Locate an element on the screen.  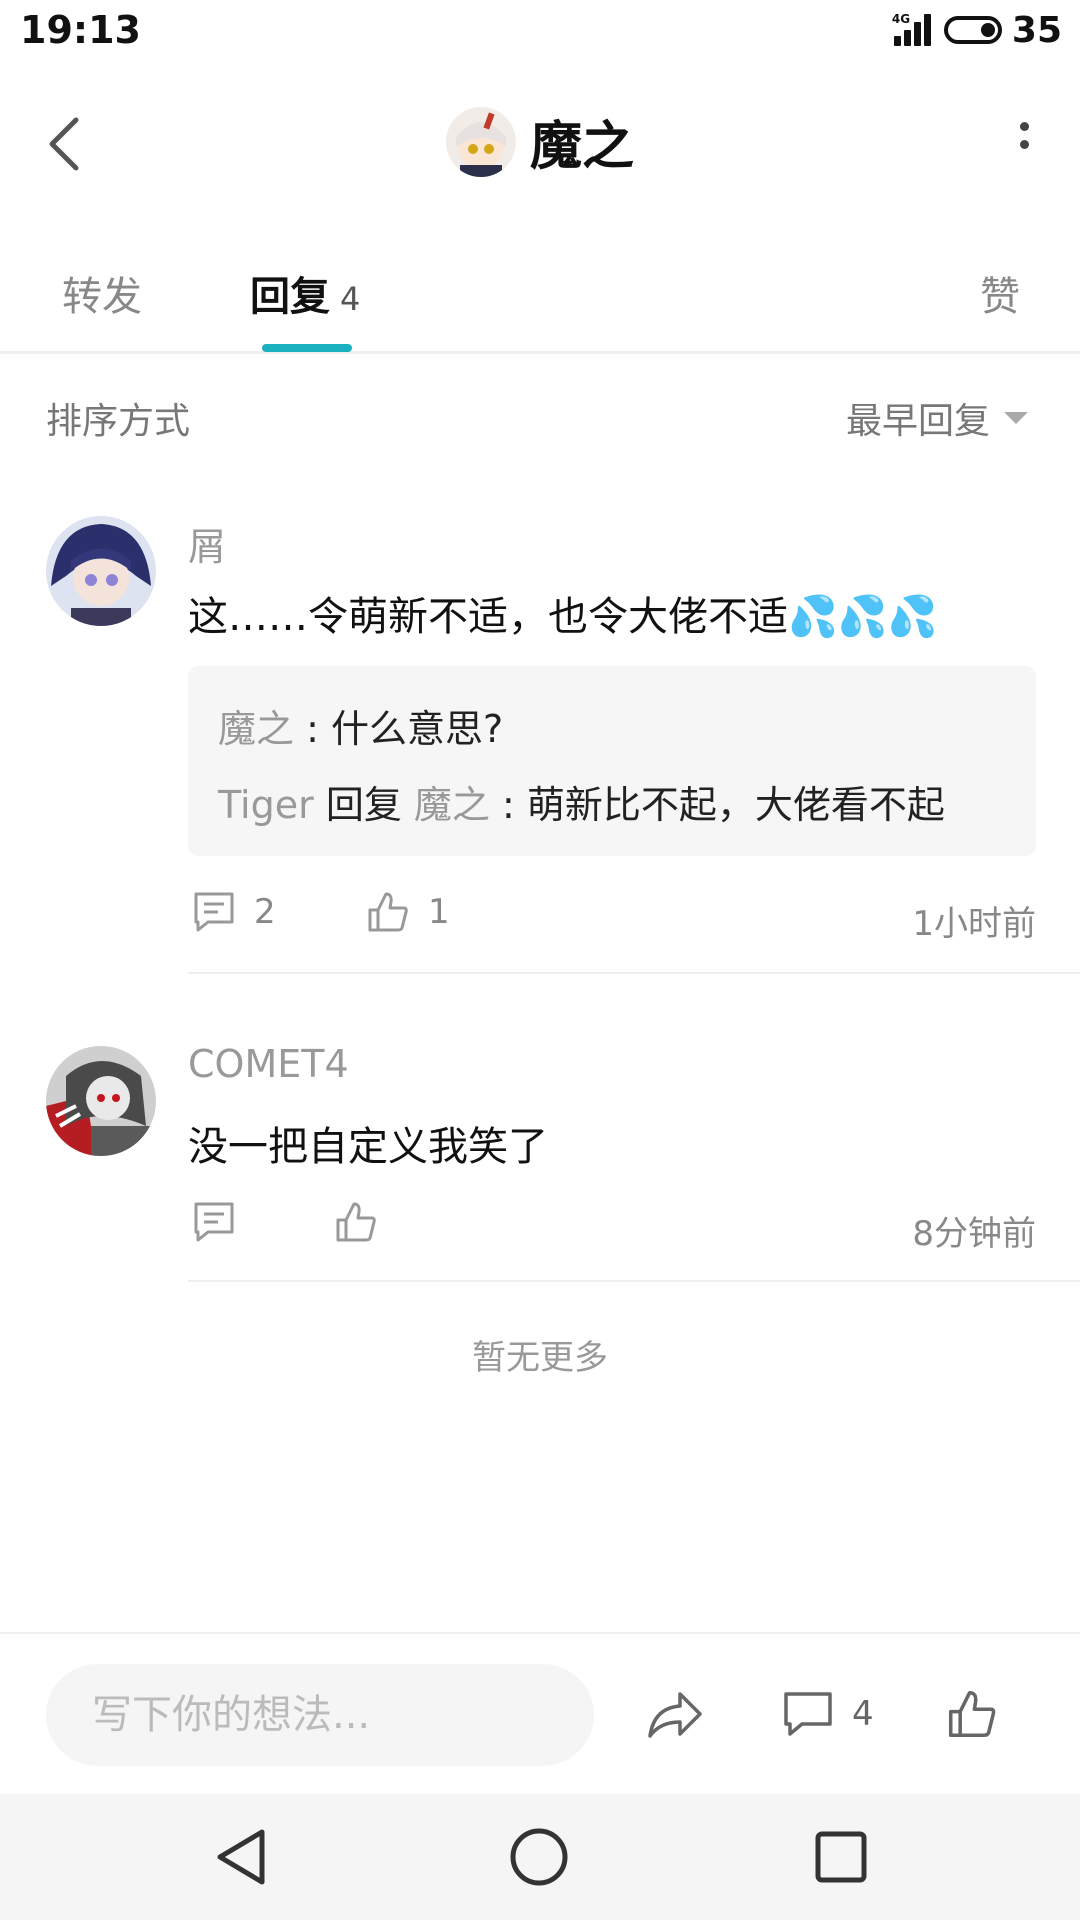
reply-user: 魔之 is located at coordinates (256, 729).